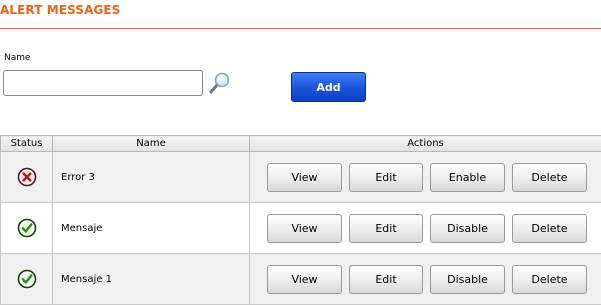 The image size is (601, 305). I want to click on search-icon, so click(220, 83).